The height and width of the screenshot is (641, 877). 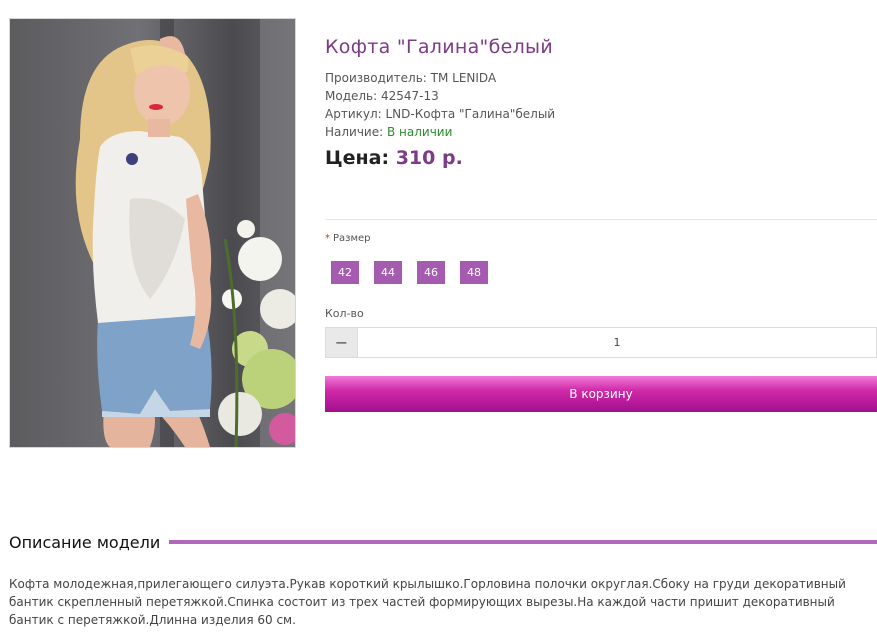 I want to click on size-label: * Размер, so click(x=348, y=238).